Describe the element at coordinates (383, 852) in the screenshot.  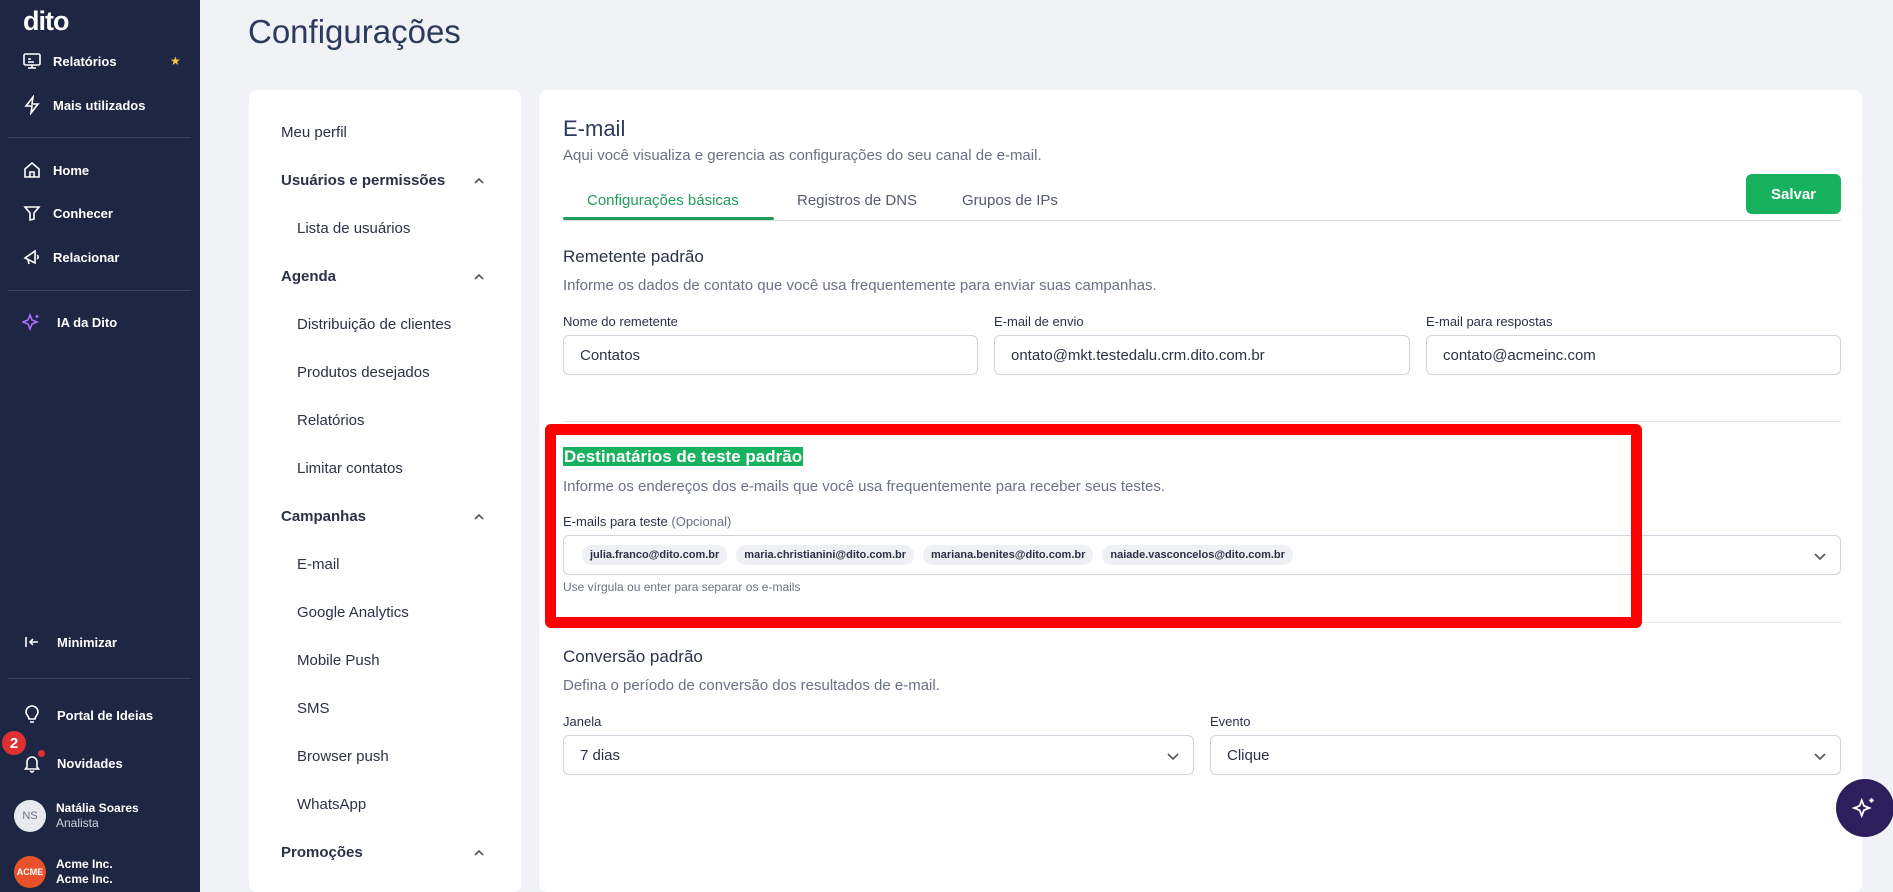
I see `menu-group-promocoes: Promoções` at that location.